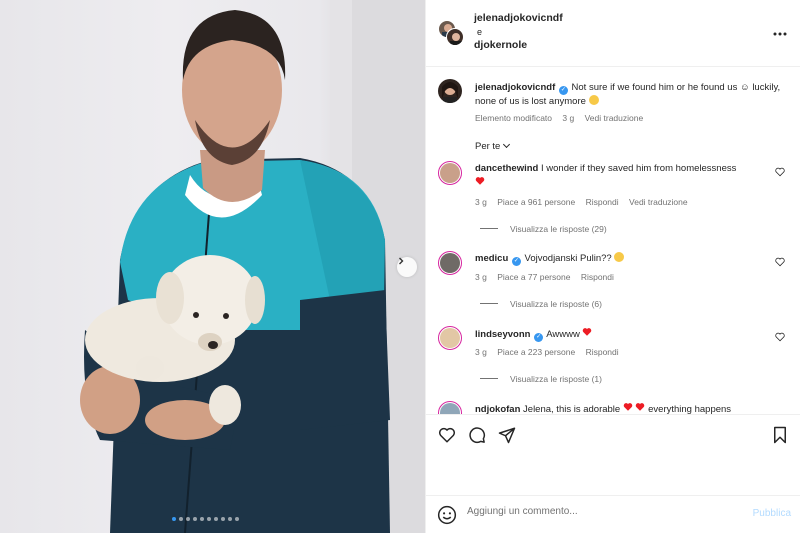 The image size is (800, 533). I want to click on view-replies-button: Visualizza le risposte (6), so click(541, 304).